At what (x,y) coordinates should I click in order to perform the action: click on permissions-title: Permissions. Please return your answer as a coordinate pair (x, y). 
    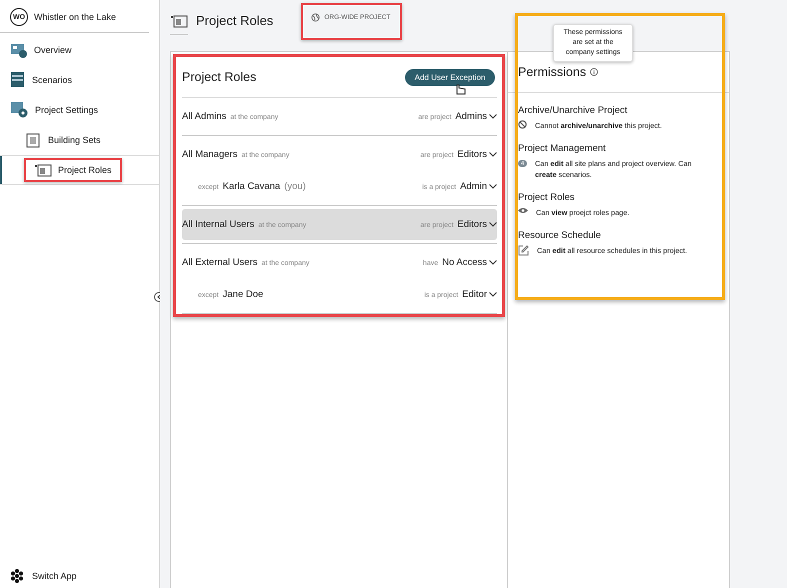
    Looking at the image, I should click on (552, 72).